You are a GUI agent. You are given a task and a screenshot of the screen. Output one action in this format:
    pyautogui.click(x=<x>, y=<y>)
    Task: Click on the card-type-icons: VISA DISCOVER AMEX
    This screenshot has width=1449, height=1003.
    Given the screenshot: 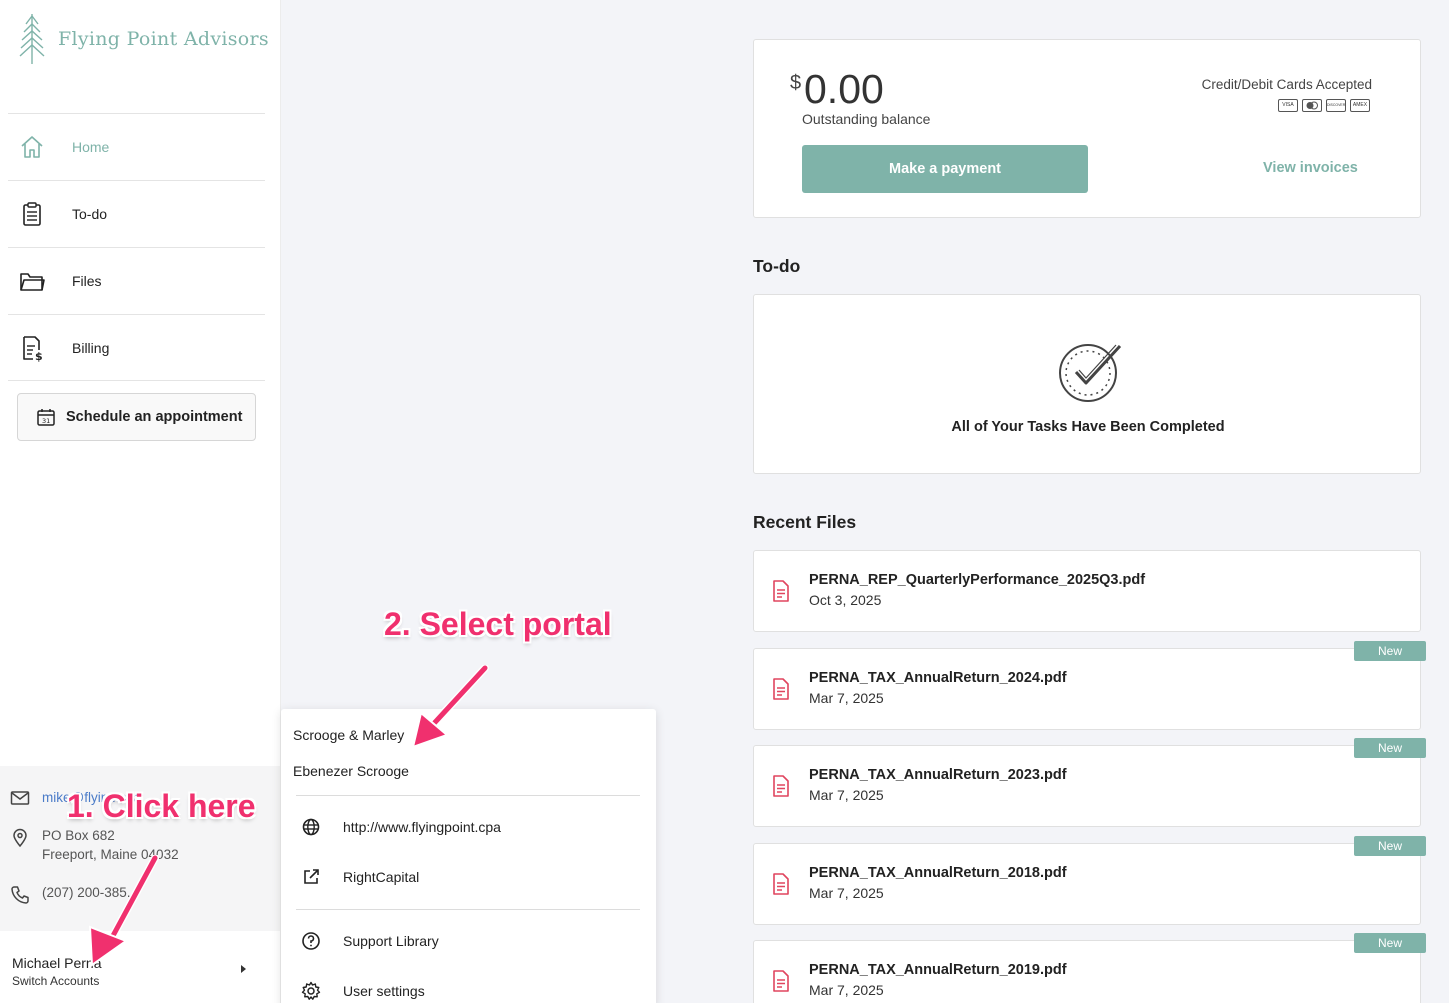 What is the action you would take?
    pyautogui.click(x=1324, y=105)
    